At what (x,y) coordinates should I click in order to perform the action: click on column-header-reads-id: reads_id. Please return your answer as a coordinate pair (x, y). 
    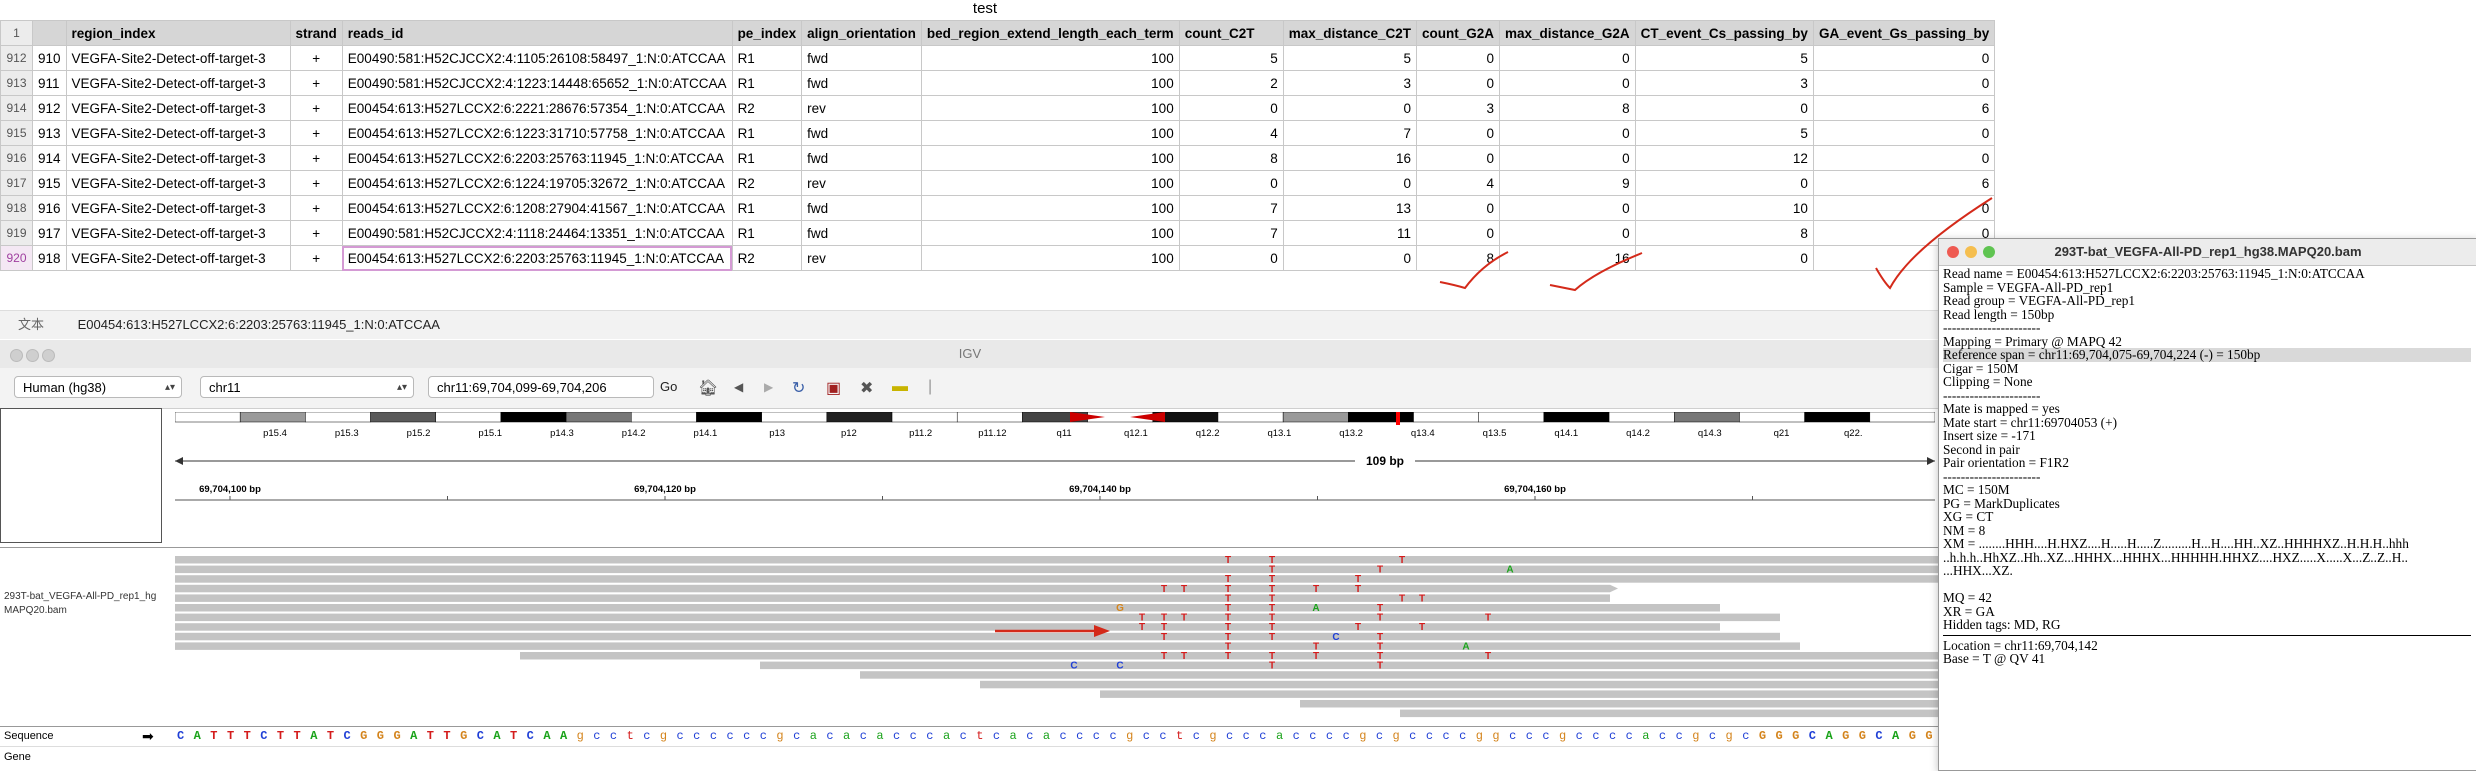
    Looking at the image, I should click on (537, 33).